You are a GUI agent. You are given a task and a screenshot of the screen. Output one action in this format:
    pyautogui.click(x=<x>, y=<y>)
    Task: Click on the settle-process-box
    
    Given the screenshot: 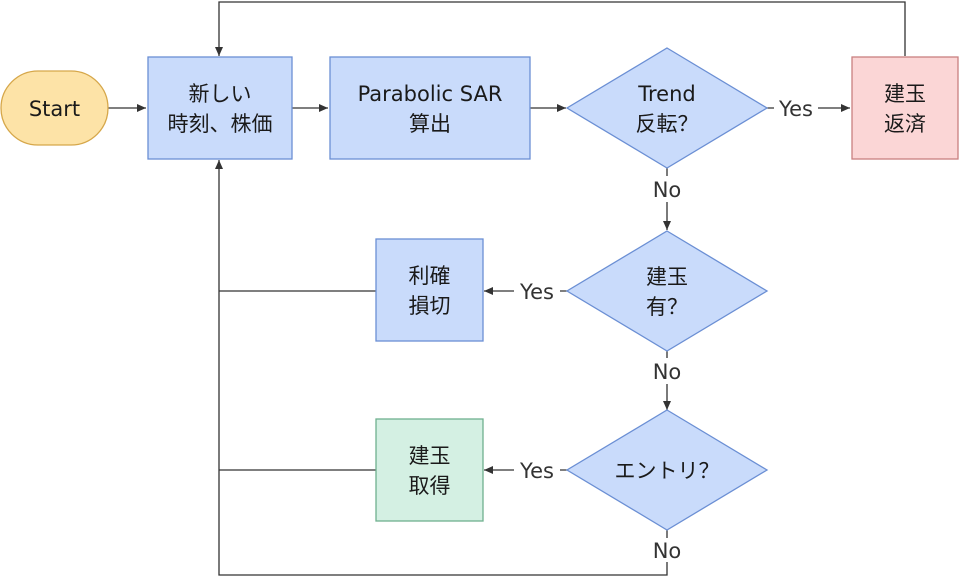 What is the action you would take?
    pyautogui.click(x=905, y=108)
    